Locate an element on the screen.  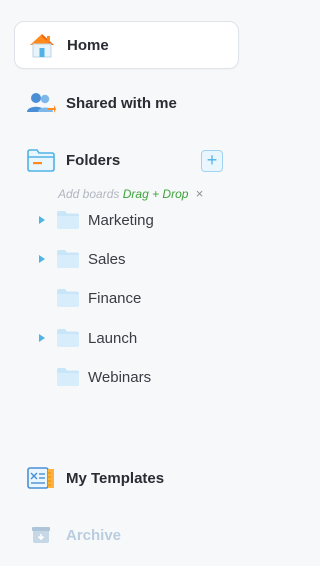
folder-item: Webinars is located at coordinates (93, 377).